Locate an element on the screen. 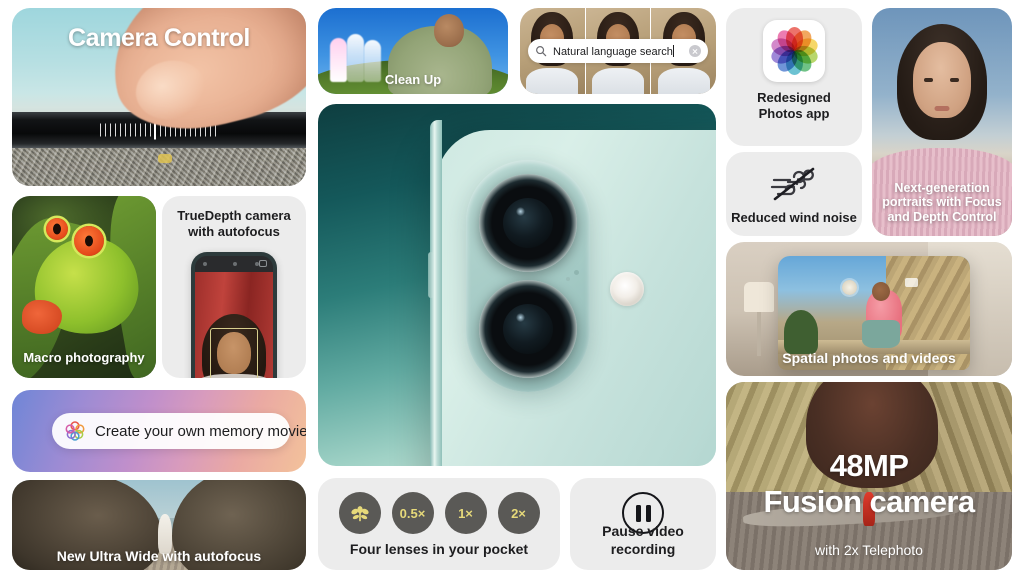 Image resolution: width=1024 pixels, height=578 pixels. clear-icon is located at coordinates (695, 51).